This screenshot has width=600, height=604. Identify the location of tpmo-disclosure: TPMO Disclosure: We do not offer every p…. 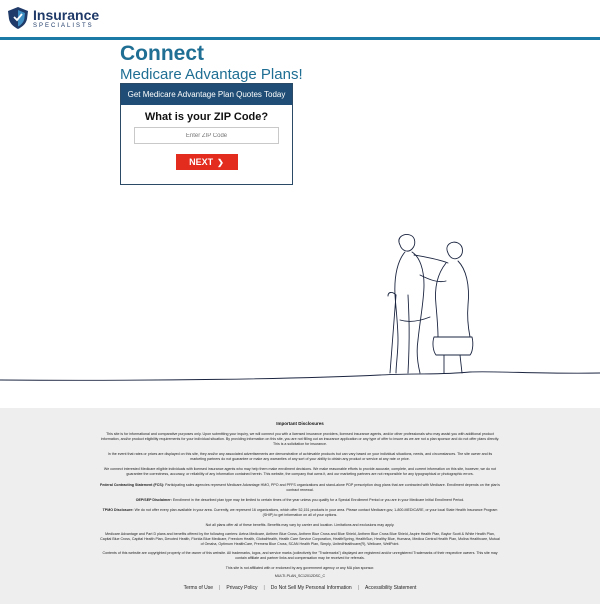
(300, 513).